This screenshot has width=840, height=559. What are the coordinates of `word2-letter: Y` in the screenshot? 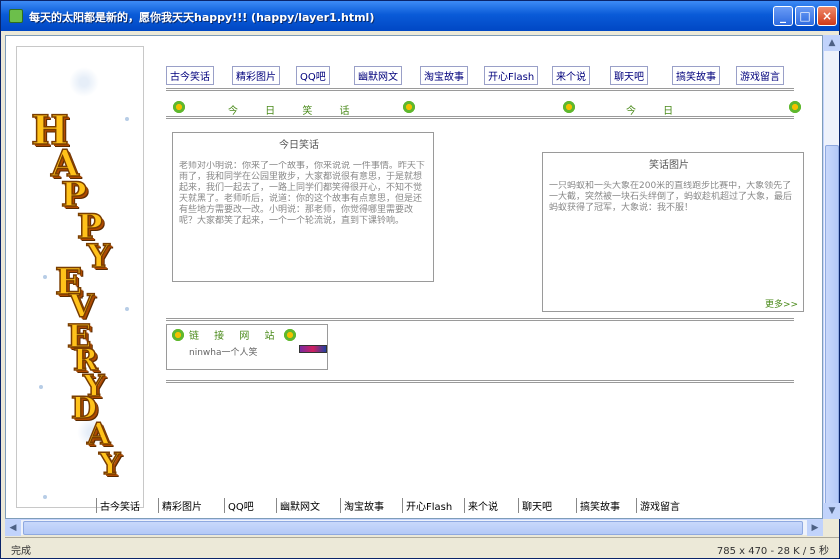 It's located at (109, 464).